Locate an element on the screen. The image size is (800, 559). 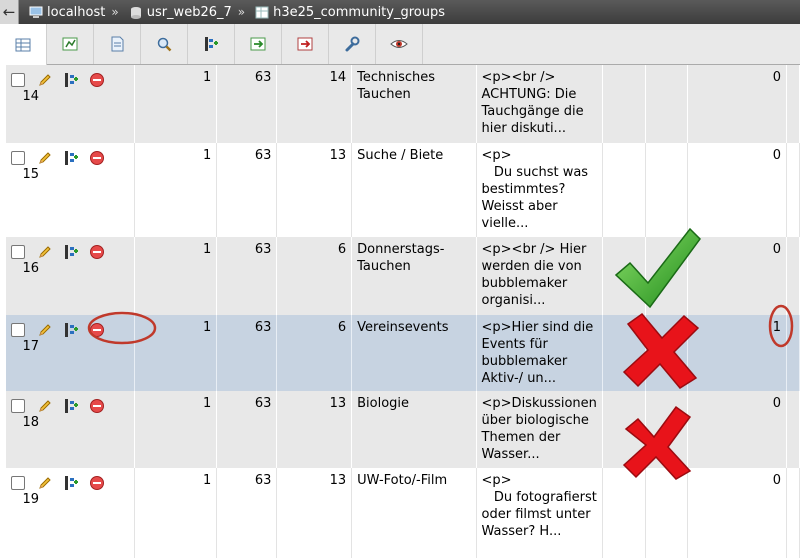
cell-group-name: Donnerstags-Tauchen is located at coordinates (414, 276).